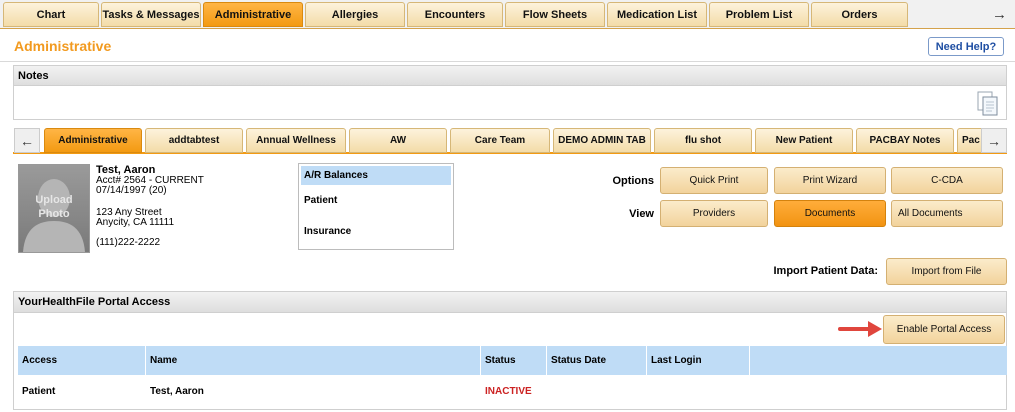  I want to click on upload-photo-label: Upload Photo, so click(54, 207).